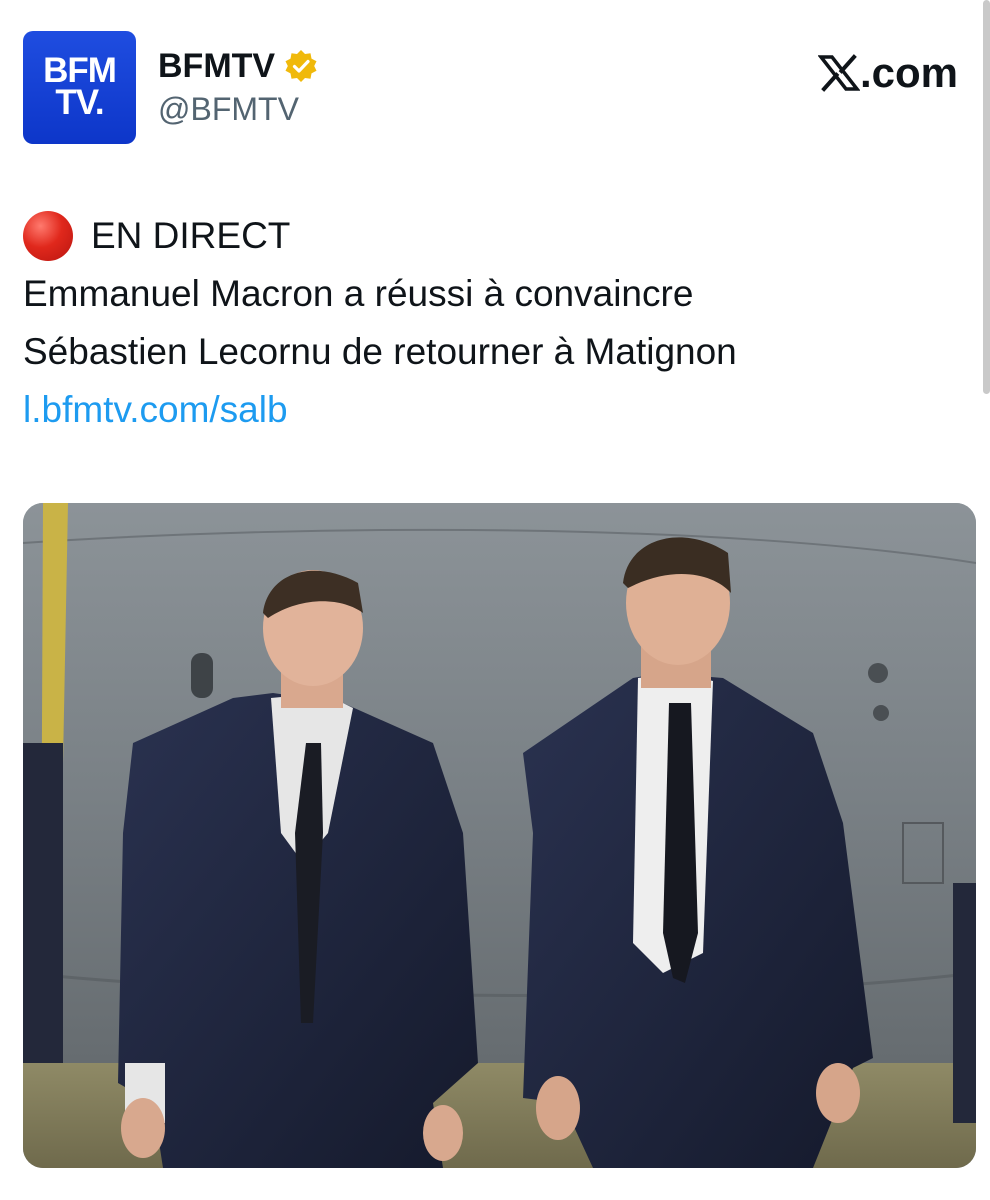  I want to click on avatar-logo-text: BFM TV., so click(79, 87).